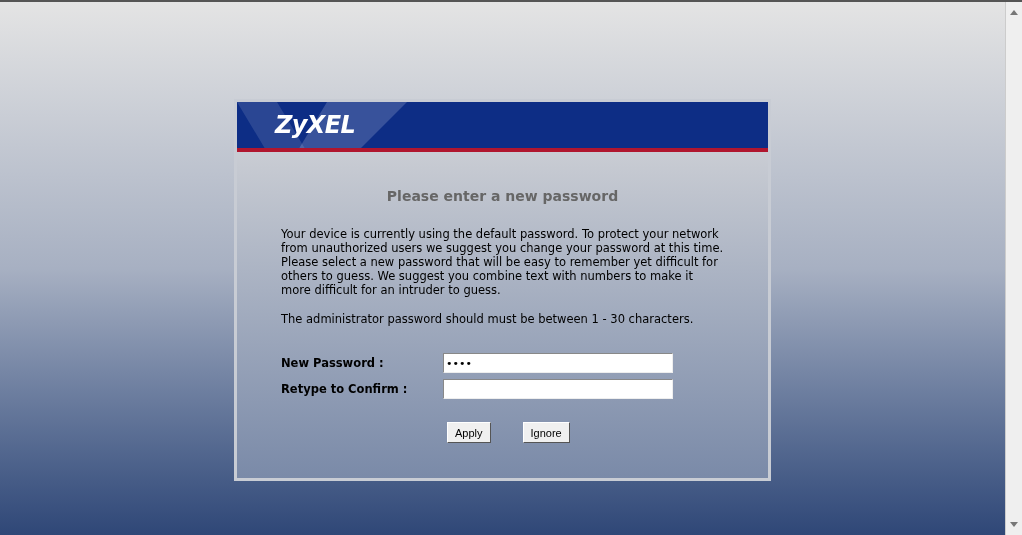 The width and height of the screenshot is (1022, 535). What do you see at coordinates (315, 125) in the screenshot?
I see `logo: ZyXEL` at bounding box center [315, 125].